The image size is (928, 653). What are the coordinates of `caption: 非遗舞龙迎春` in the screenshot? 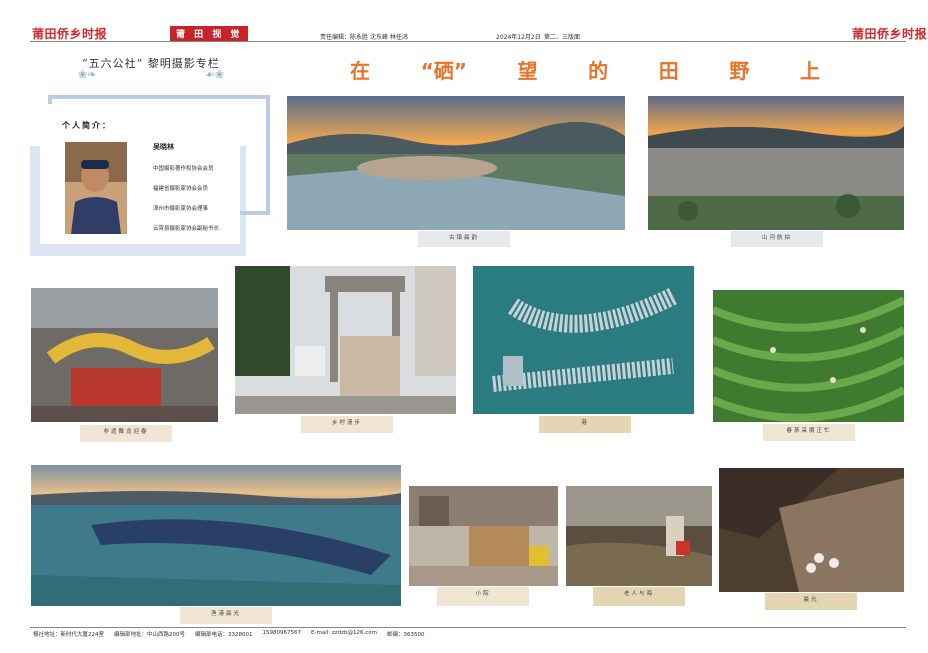 It's located at (126, 433).